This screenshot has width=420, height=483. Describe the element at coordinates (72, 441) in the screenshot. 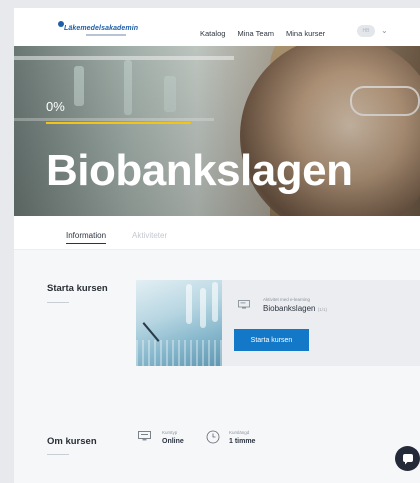

I see `about-section-title: Om kursen` at that location.